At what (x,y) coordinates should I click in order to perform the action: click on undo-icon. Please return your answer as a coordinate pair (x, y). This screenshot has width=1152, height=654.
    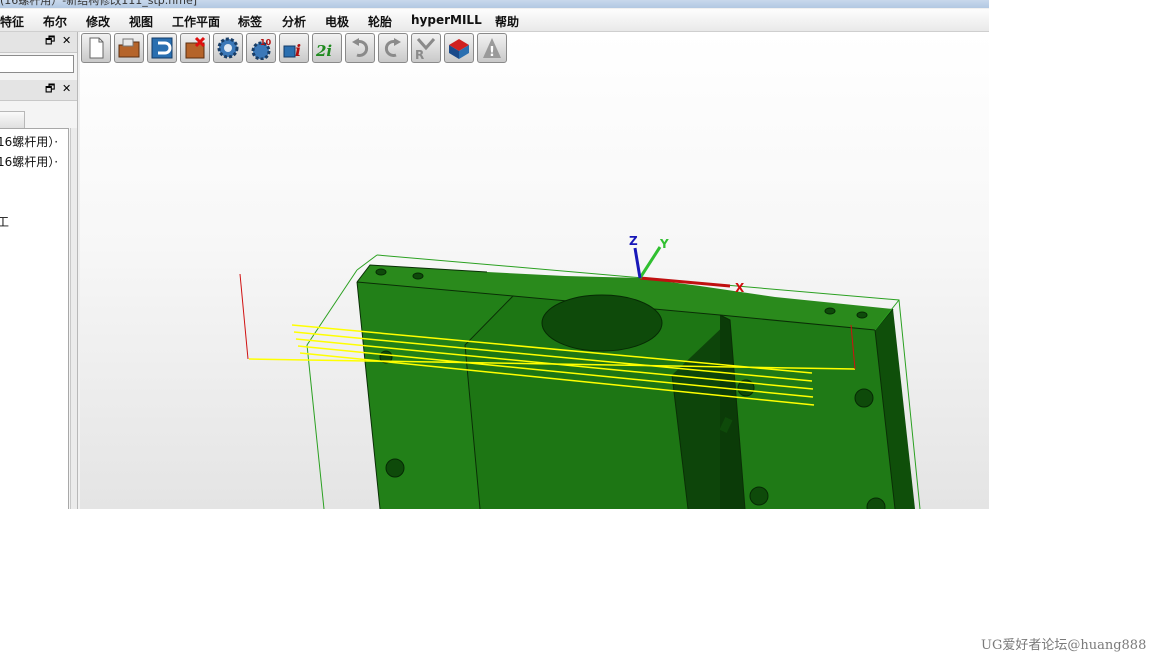
    Looking at the image, I should click on (360, 47).